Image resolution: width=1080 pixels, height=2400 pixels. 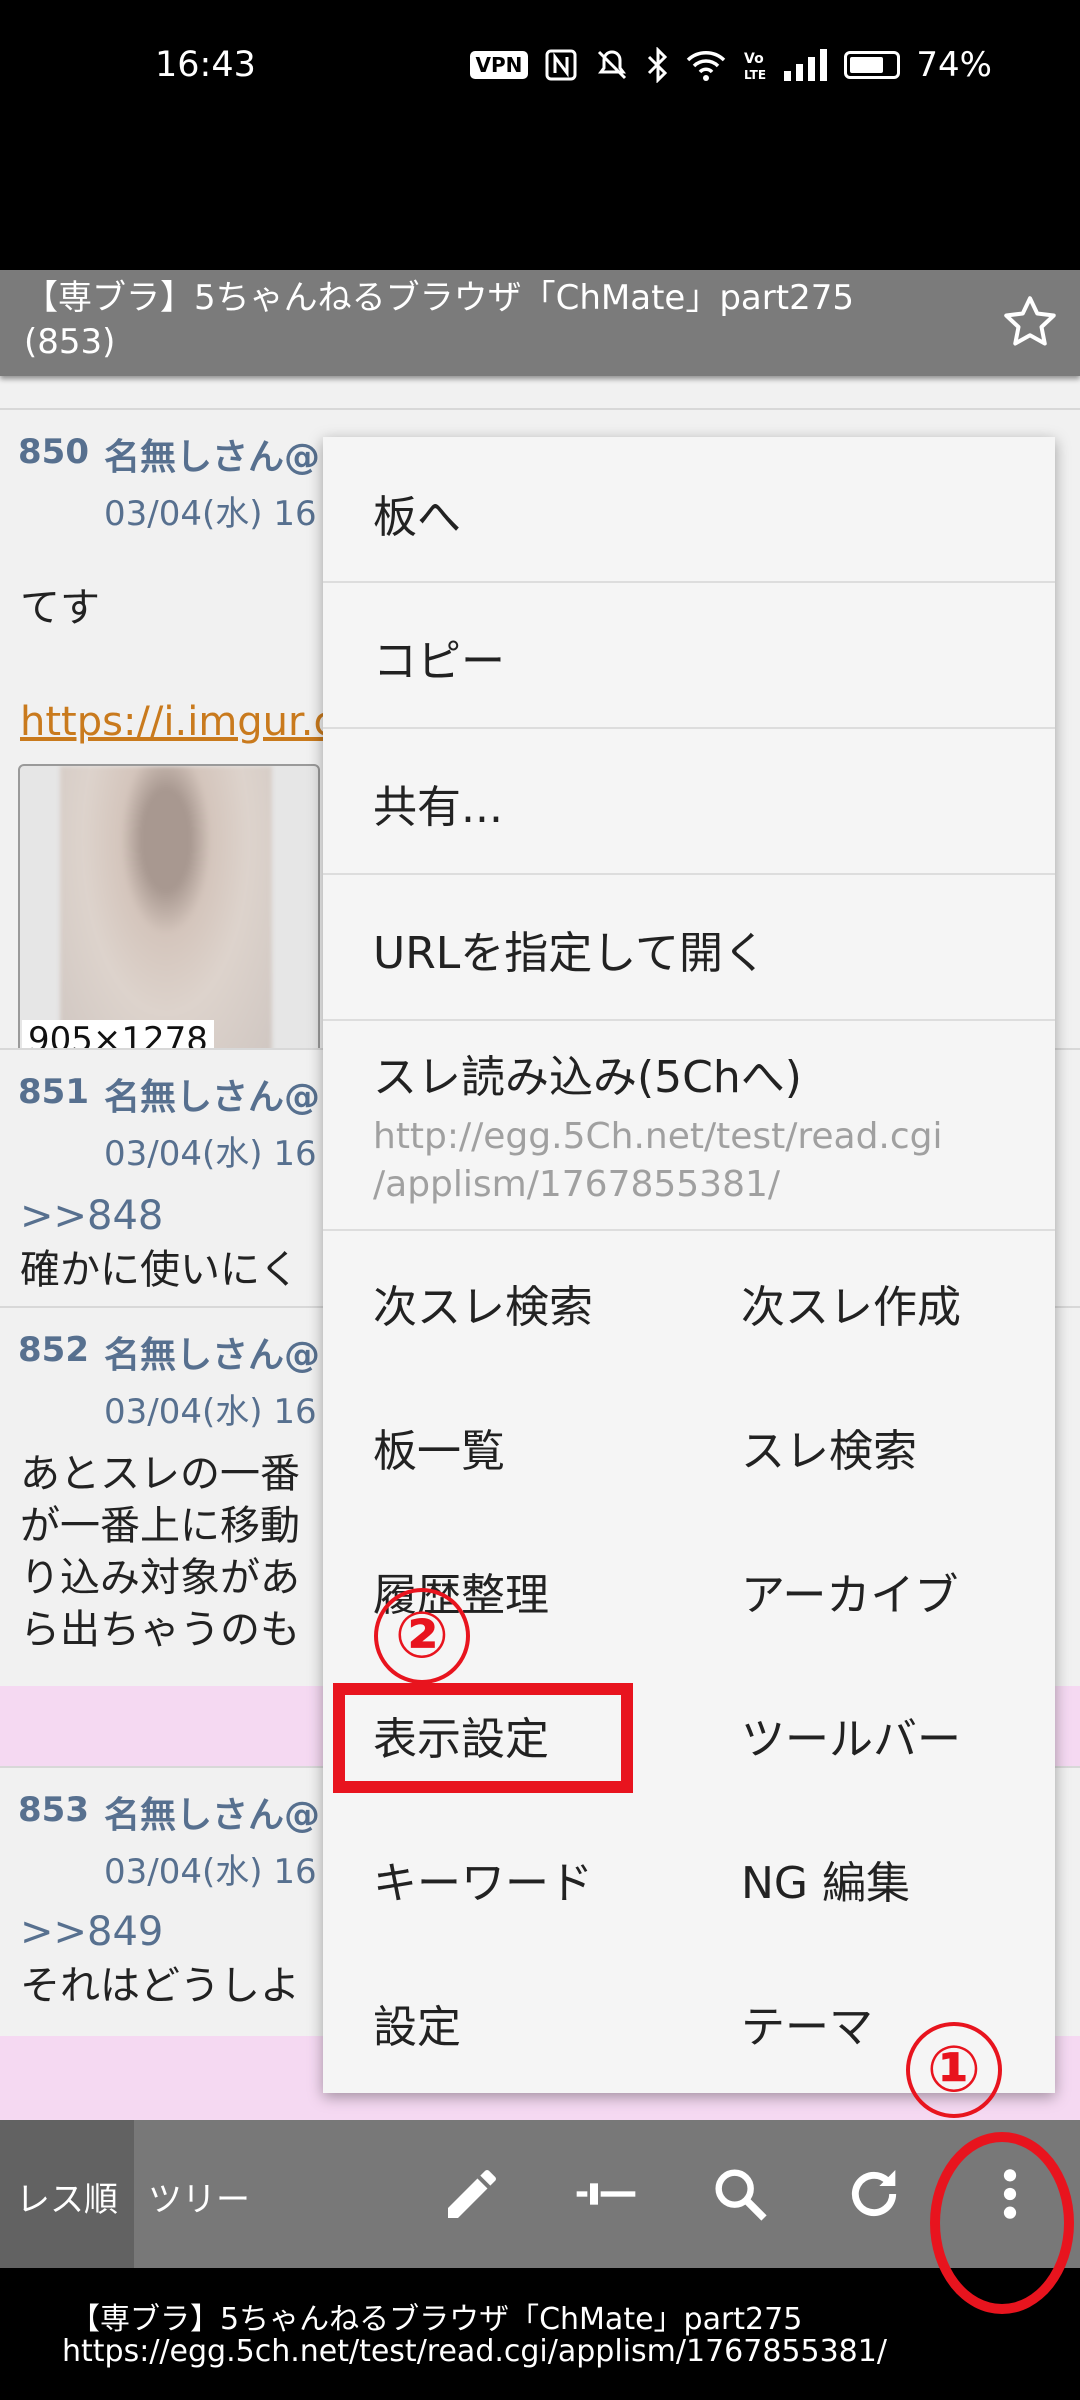 What do you see at coordinates (577, 1184) in the screenshot?
I see `menu-item-reload-url: /applism/1767855381/` at bounding box center [577, 1184].